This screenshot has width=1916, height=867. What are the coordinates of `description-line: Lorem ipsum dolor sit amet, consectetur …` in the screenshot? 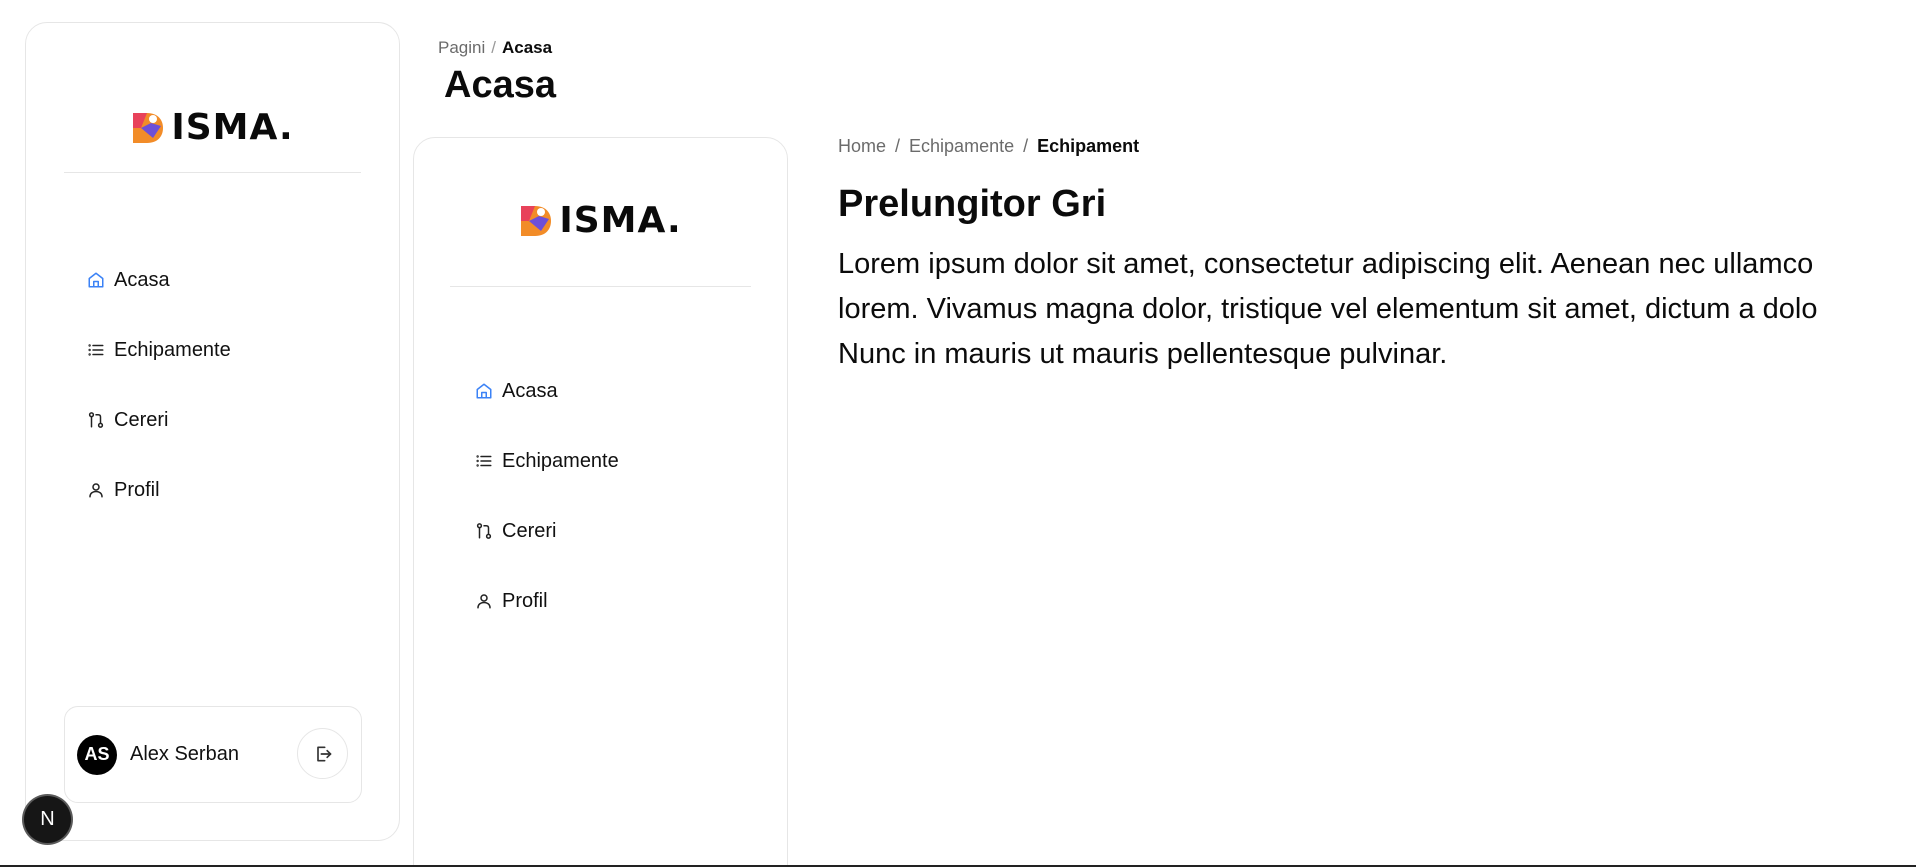 It's located at (1326, 264).